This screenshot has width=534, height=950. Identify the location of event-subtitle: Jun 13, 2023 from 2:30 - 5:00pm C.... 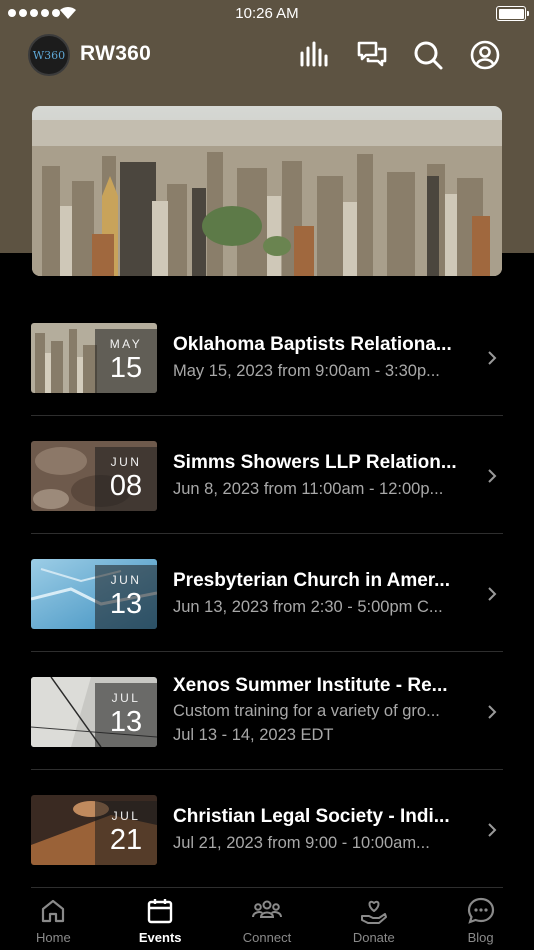
(308, 607).